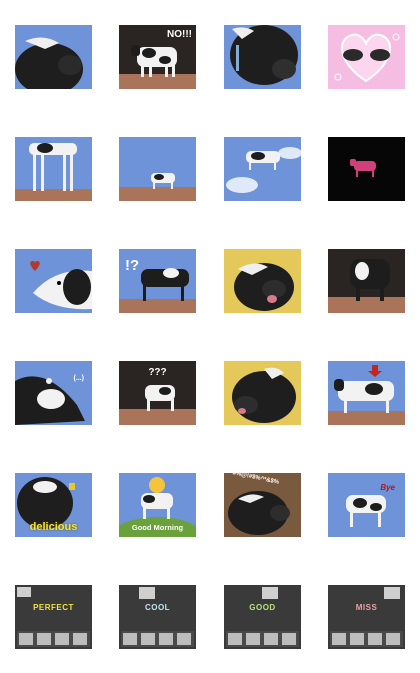  What do you see at coordinates (262, 505) in the screenshot?
I see `sticker-cow-swearing: $%@!#$%^*&$%` at bounding box center [262, 505].